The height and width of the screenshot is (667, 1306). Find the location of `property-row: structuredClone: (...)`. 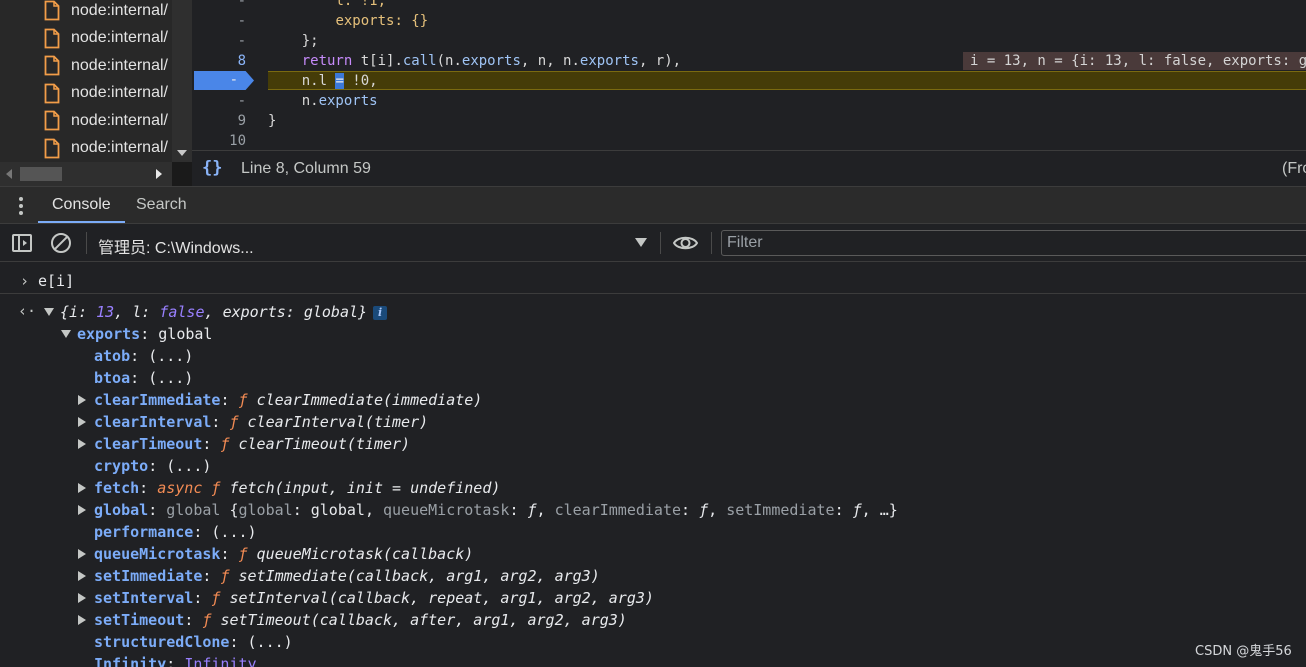

property-row: structuredClone: (...) is located at coordinates (193, 642).